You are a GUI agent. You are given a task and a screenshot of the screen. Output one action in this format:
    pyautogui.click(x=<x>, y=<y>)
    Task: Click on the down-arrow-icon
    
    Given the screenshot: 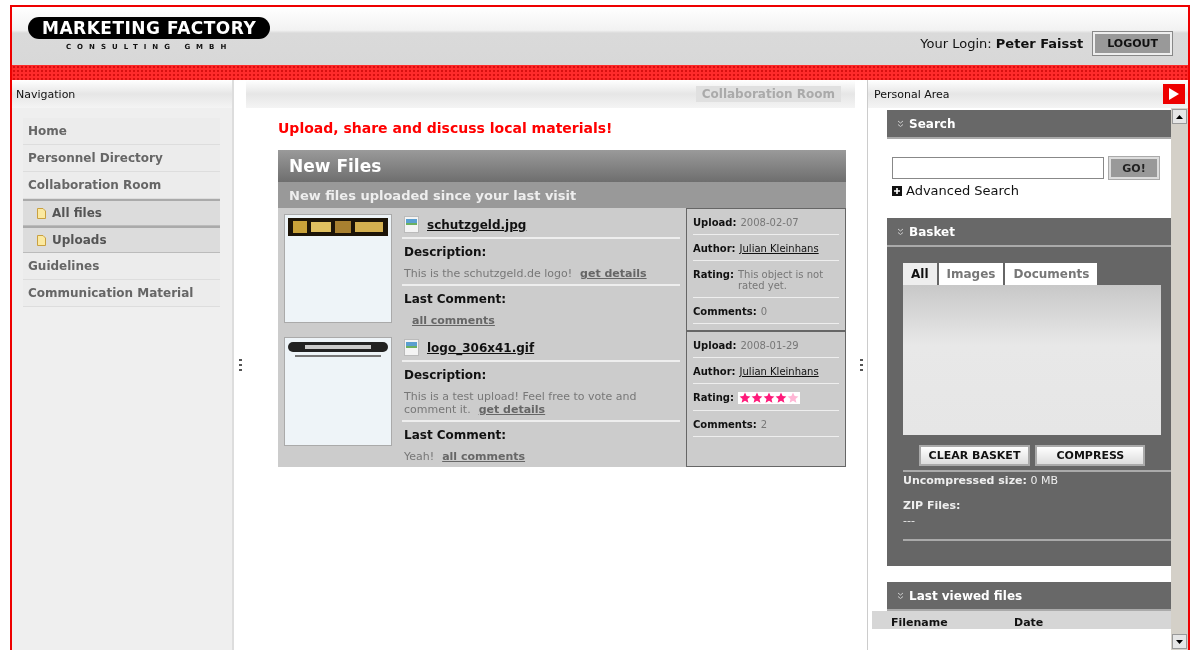 What is the action you would take?
    pyautogui.click(x=1179, y=641)
    